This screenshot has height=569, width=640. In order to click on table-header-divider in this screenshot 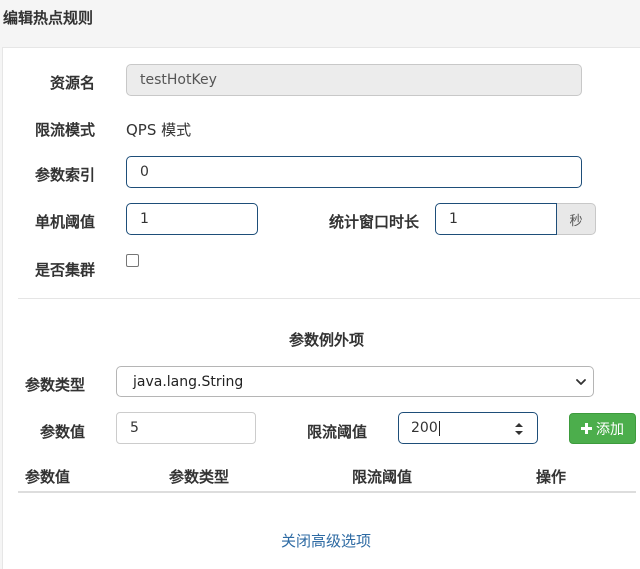, I will do `click(327, 492)`.